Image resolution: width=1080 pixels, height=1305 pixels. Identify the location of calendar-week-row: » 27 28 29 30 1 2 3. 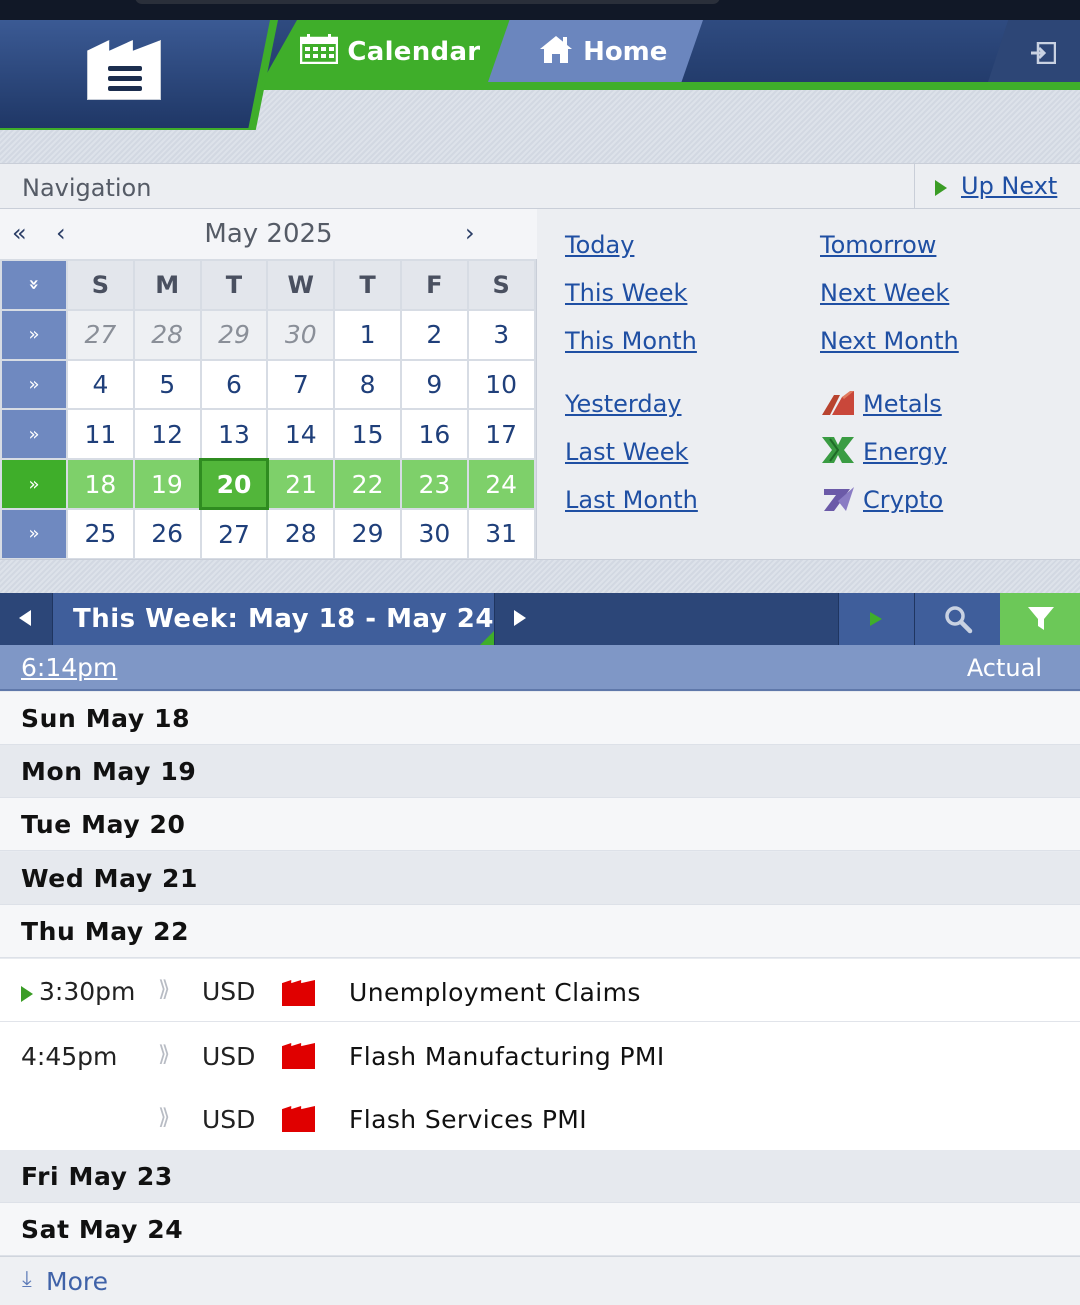
(268, 334).